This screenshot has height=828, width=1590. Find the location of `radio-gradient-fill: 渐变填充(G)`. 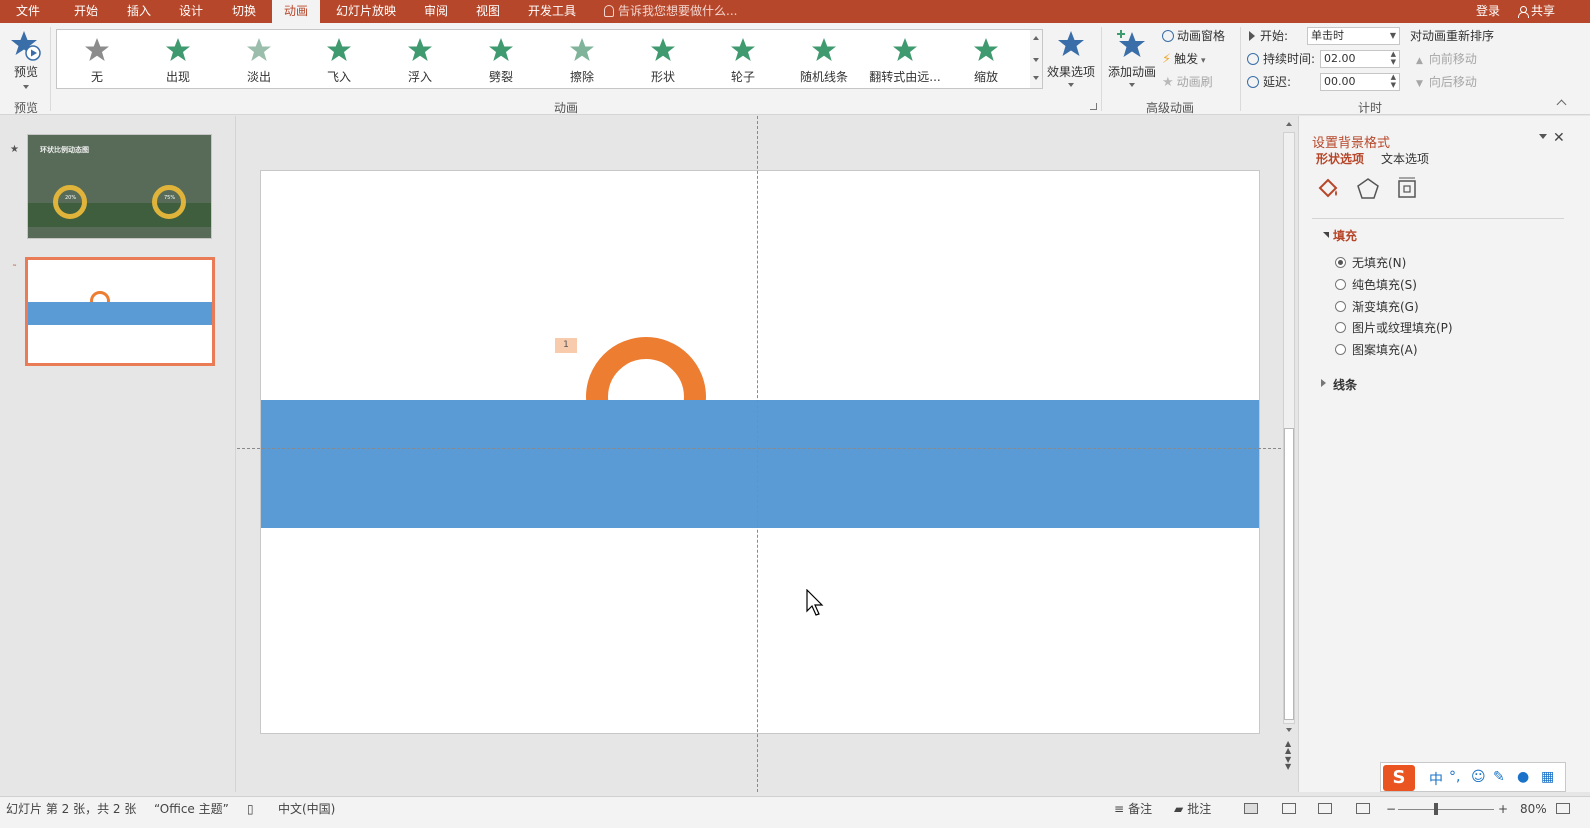

radio-gradient-fill: 渐变填充(G) is located at coordinates (1377, 307).